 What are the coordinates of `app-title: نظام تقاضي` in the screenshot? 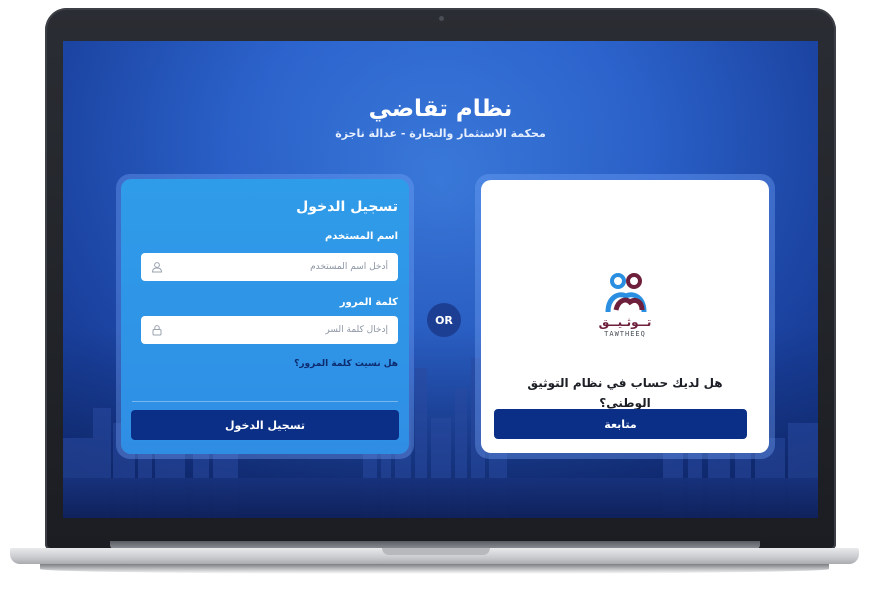 It's located at (440, 109).